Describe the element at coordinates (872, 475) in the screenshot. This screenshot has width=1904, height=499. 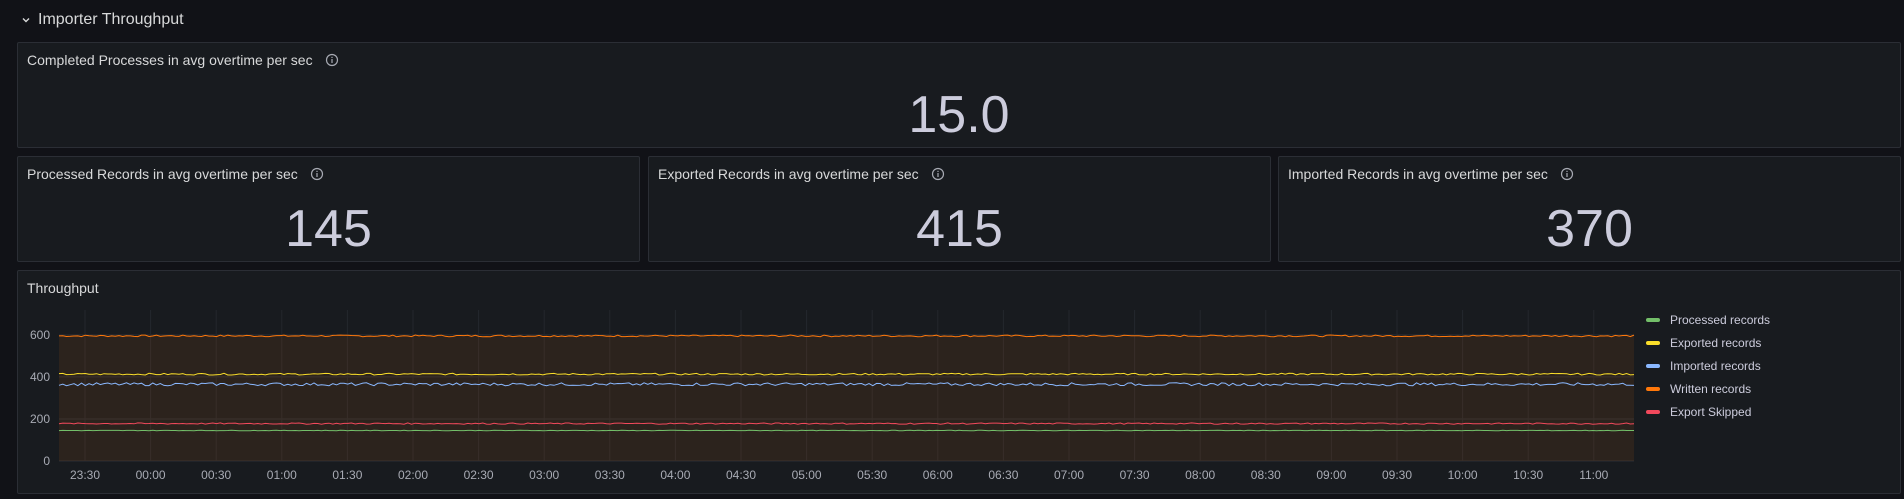
I see `x-tick-label: 05:30` at that location.